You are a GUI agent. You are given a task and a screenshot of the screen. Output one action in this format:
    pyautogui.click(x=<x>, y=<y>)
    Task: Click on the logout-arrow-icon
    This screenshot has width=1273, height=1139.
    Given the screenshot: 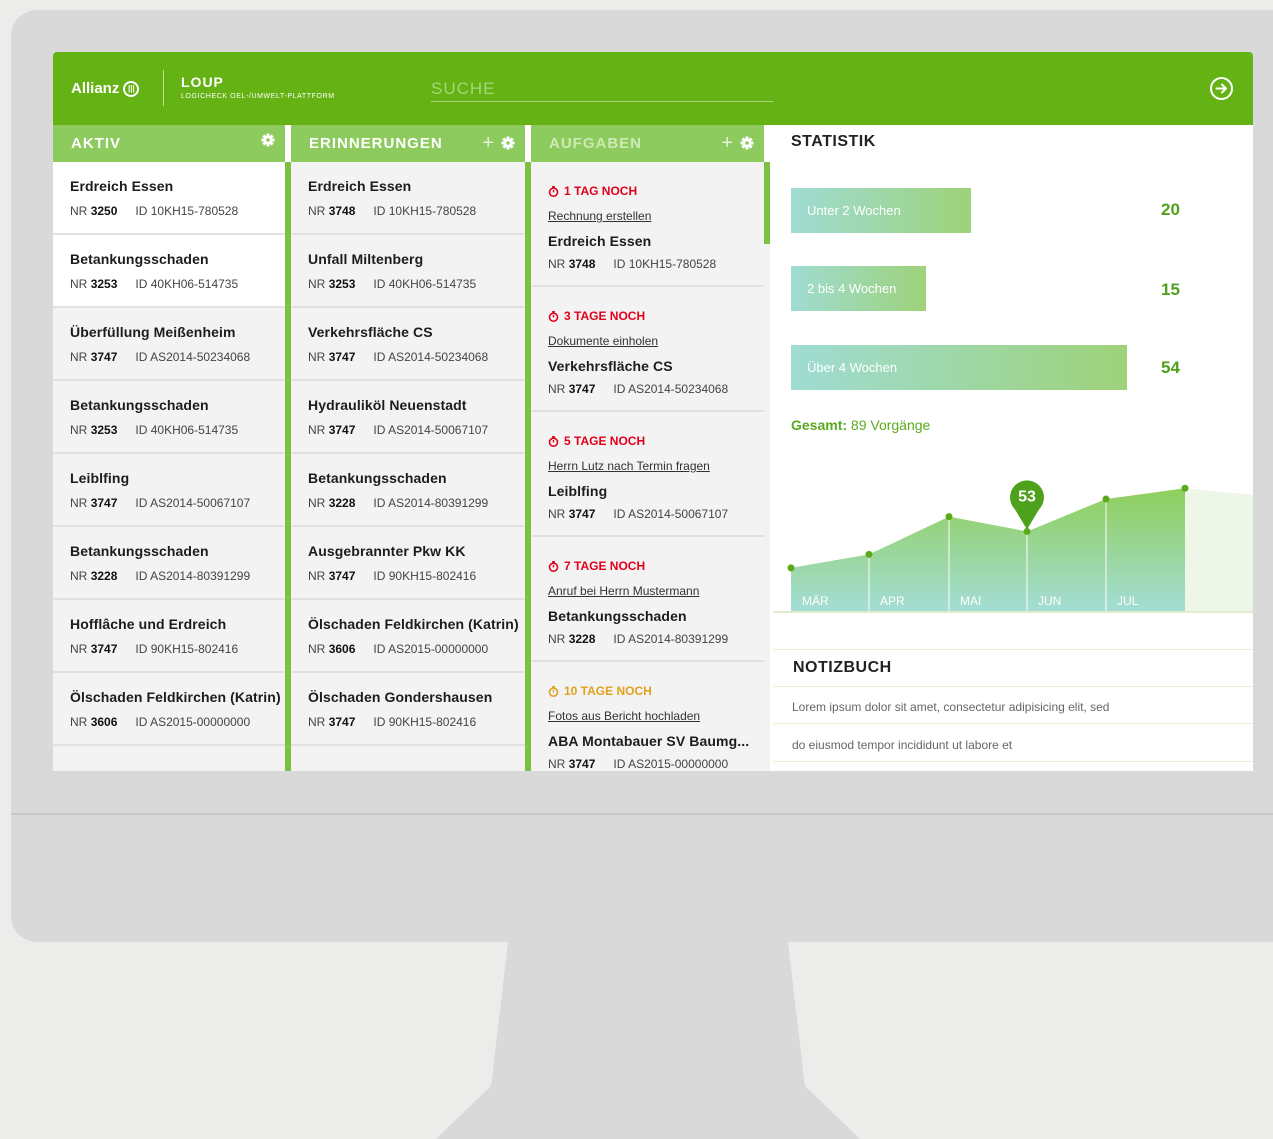 What is the action you would take?
    pyautogui.click(x=1221, y=88)
    